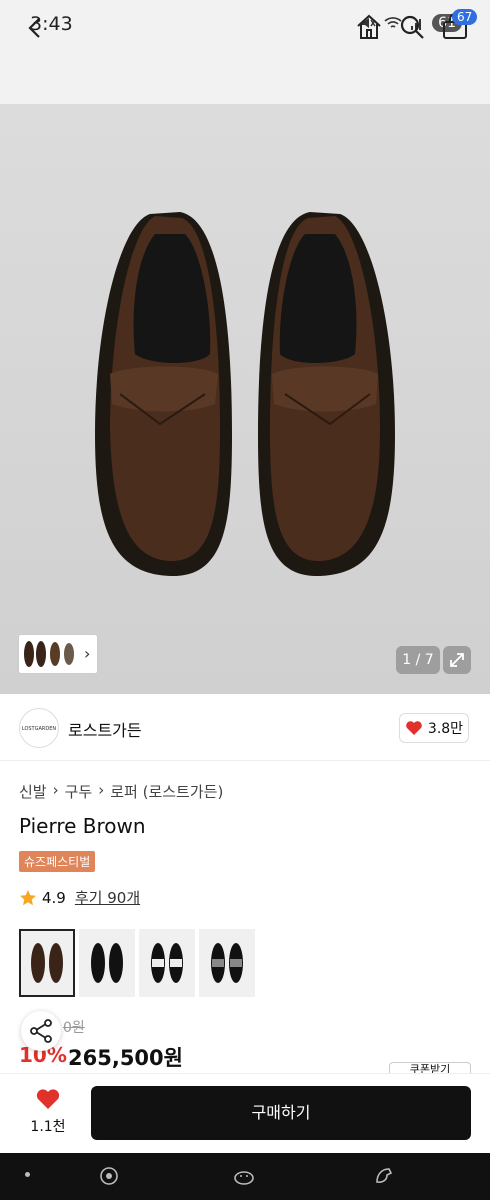 This screenshot has width=490, height=1200. I want to click on back-pet-icon, so click(384, 1176).